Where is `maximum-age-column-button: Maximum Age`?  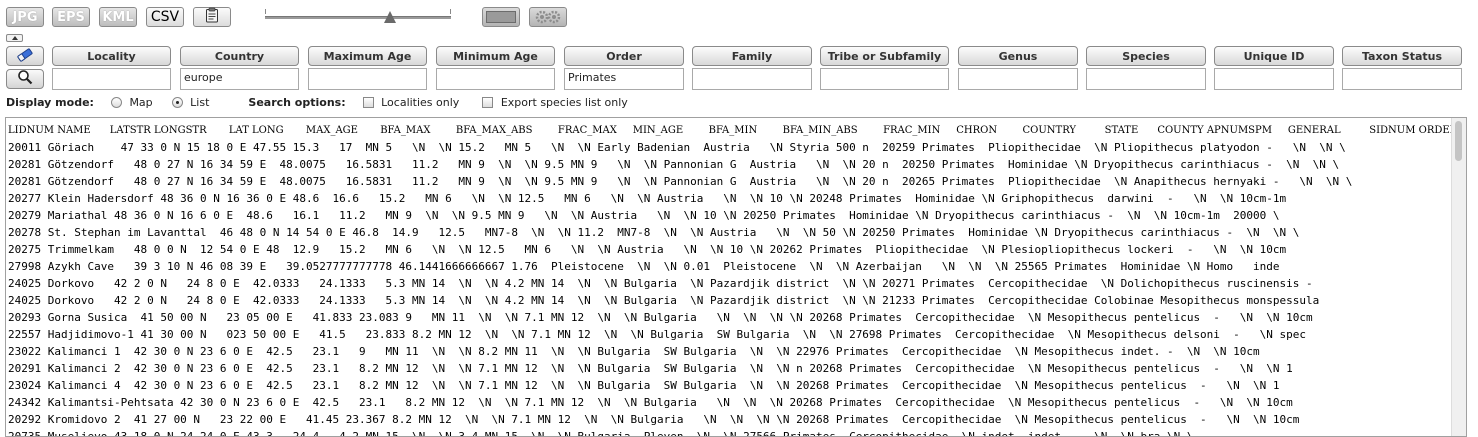
maximum-age-column-button: Maximum Age is located at coordinates (367, 56).